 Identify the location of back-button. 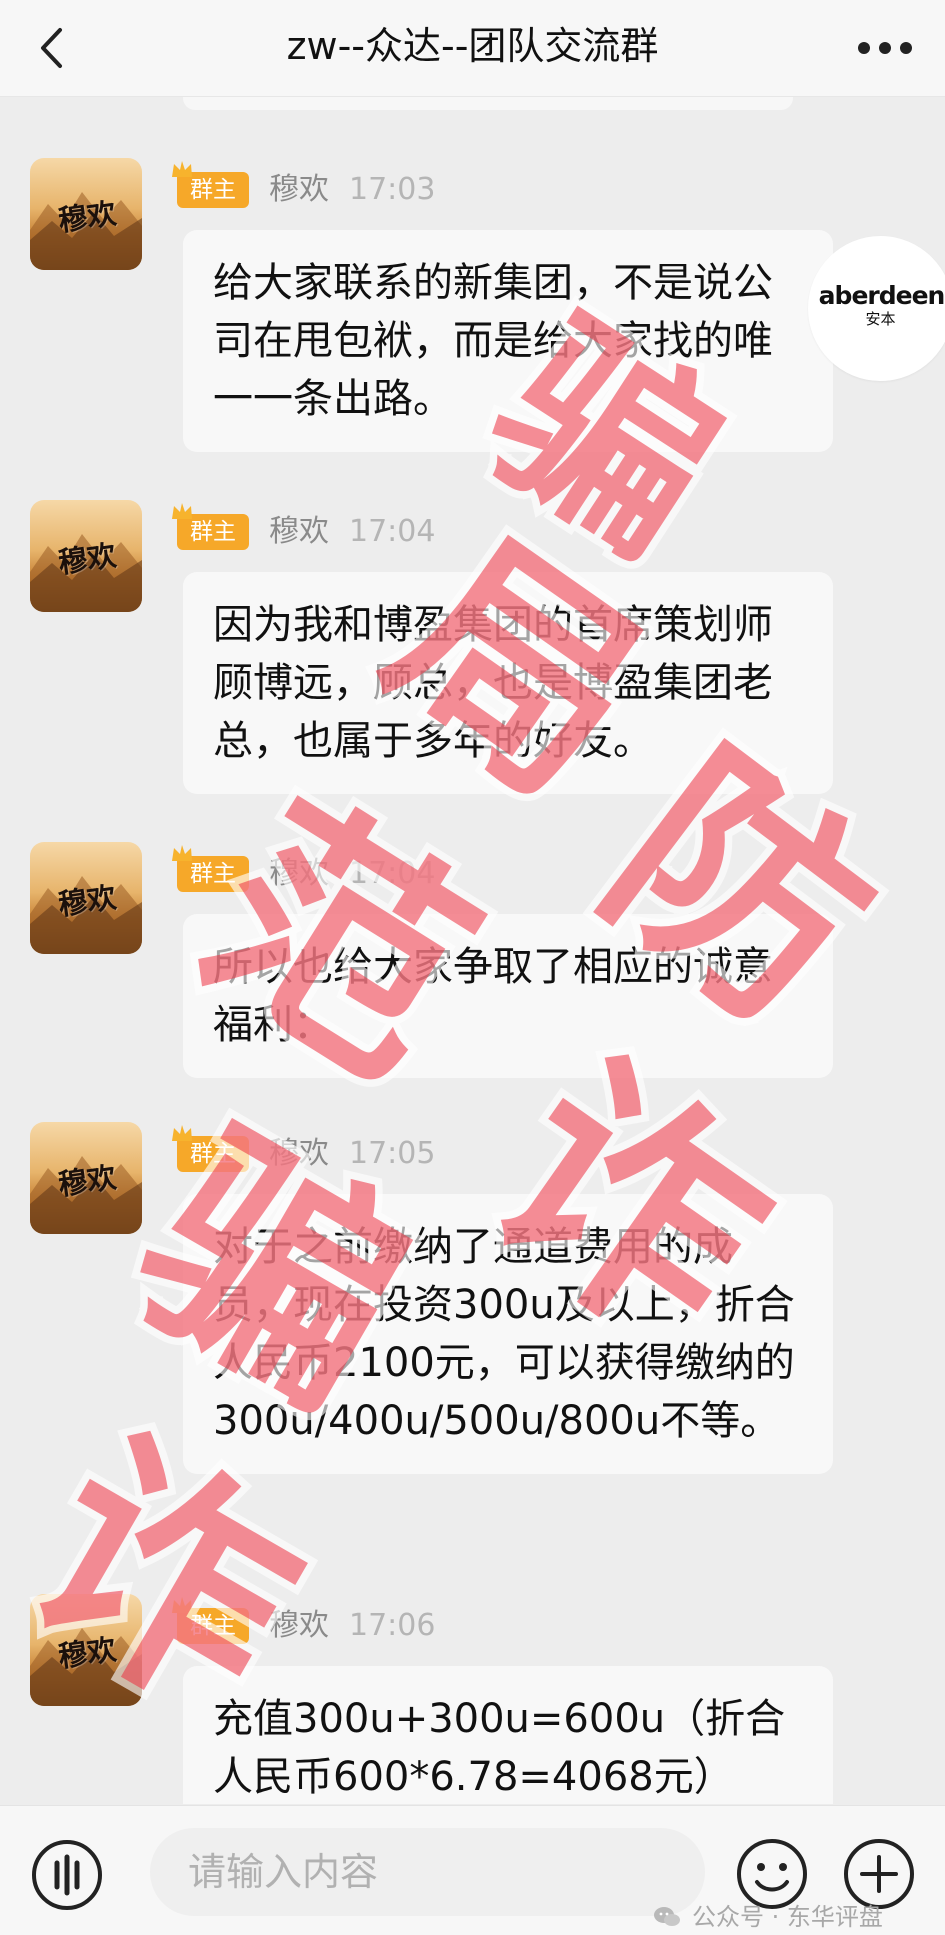
(54, 48).